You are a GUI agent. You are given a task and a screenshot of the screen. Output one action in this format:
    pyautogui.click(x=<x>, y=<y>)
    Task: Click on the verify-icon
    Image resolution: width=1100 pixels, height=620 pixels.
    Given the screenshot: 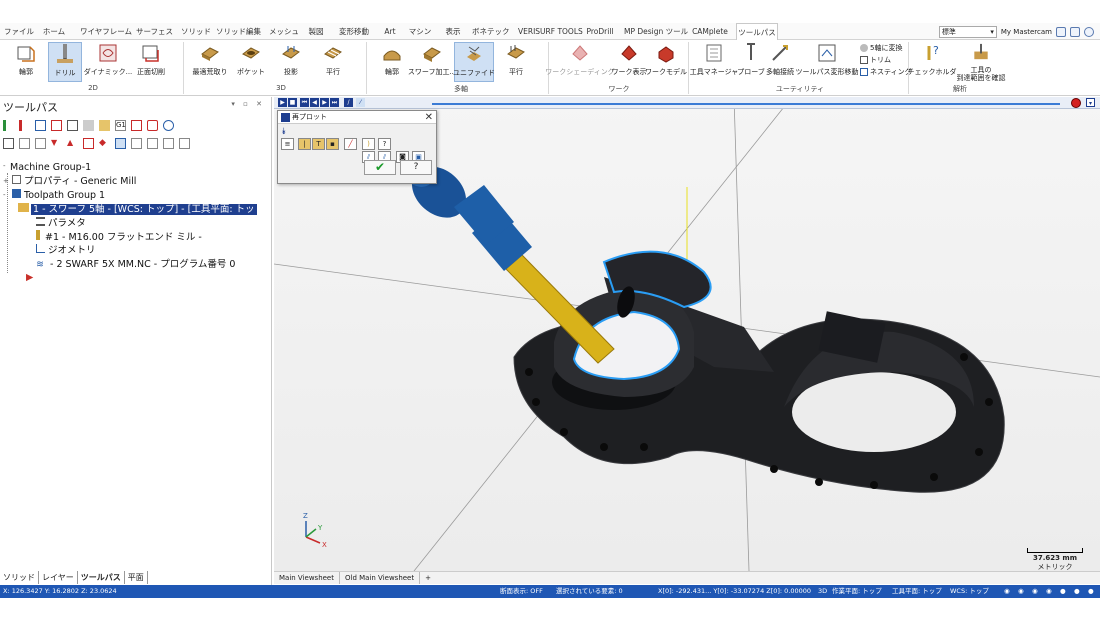 What is the action you would take?
    pyautogui.click(x=104, y=125)
    